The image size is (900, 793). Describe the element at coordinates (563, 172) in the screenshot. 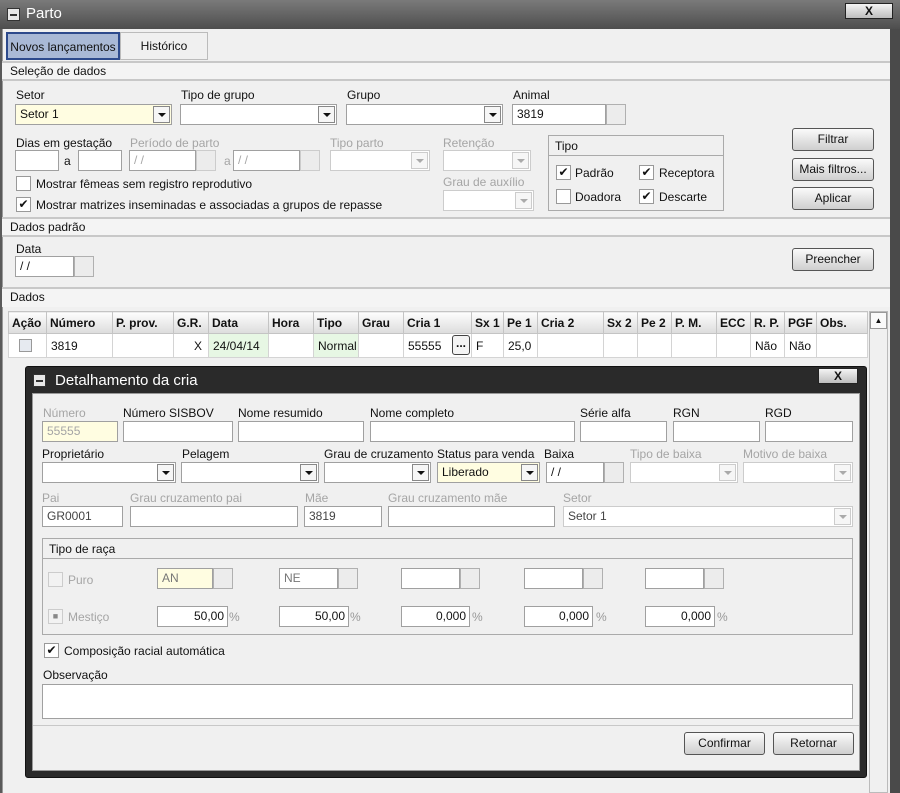

I see `padrao-checkbox: ✔` at that location.